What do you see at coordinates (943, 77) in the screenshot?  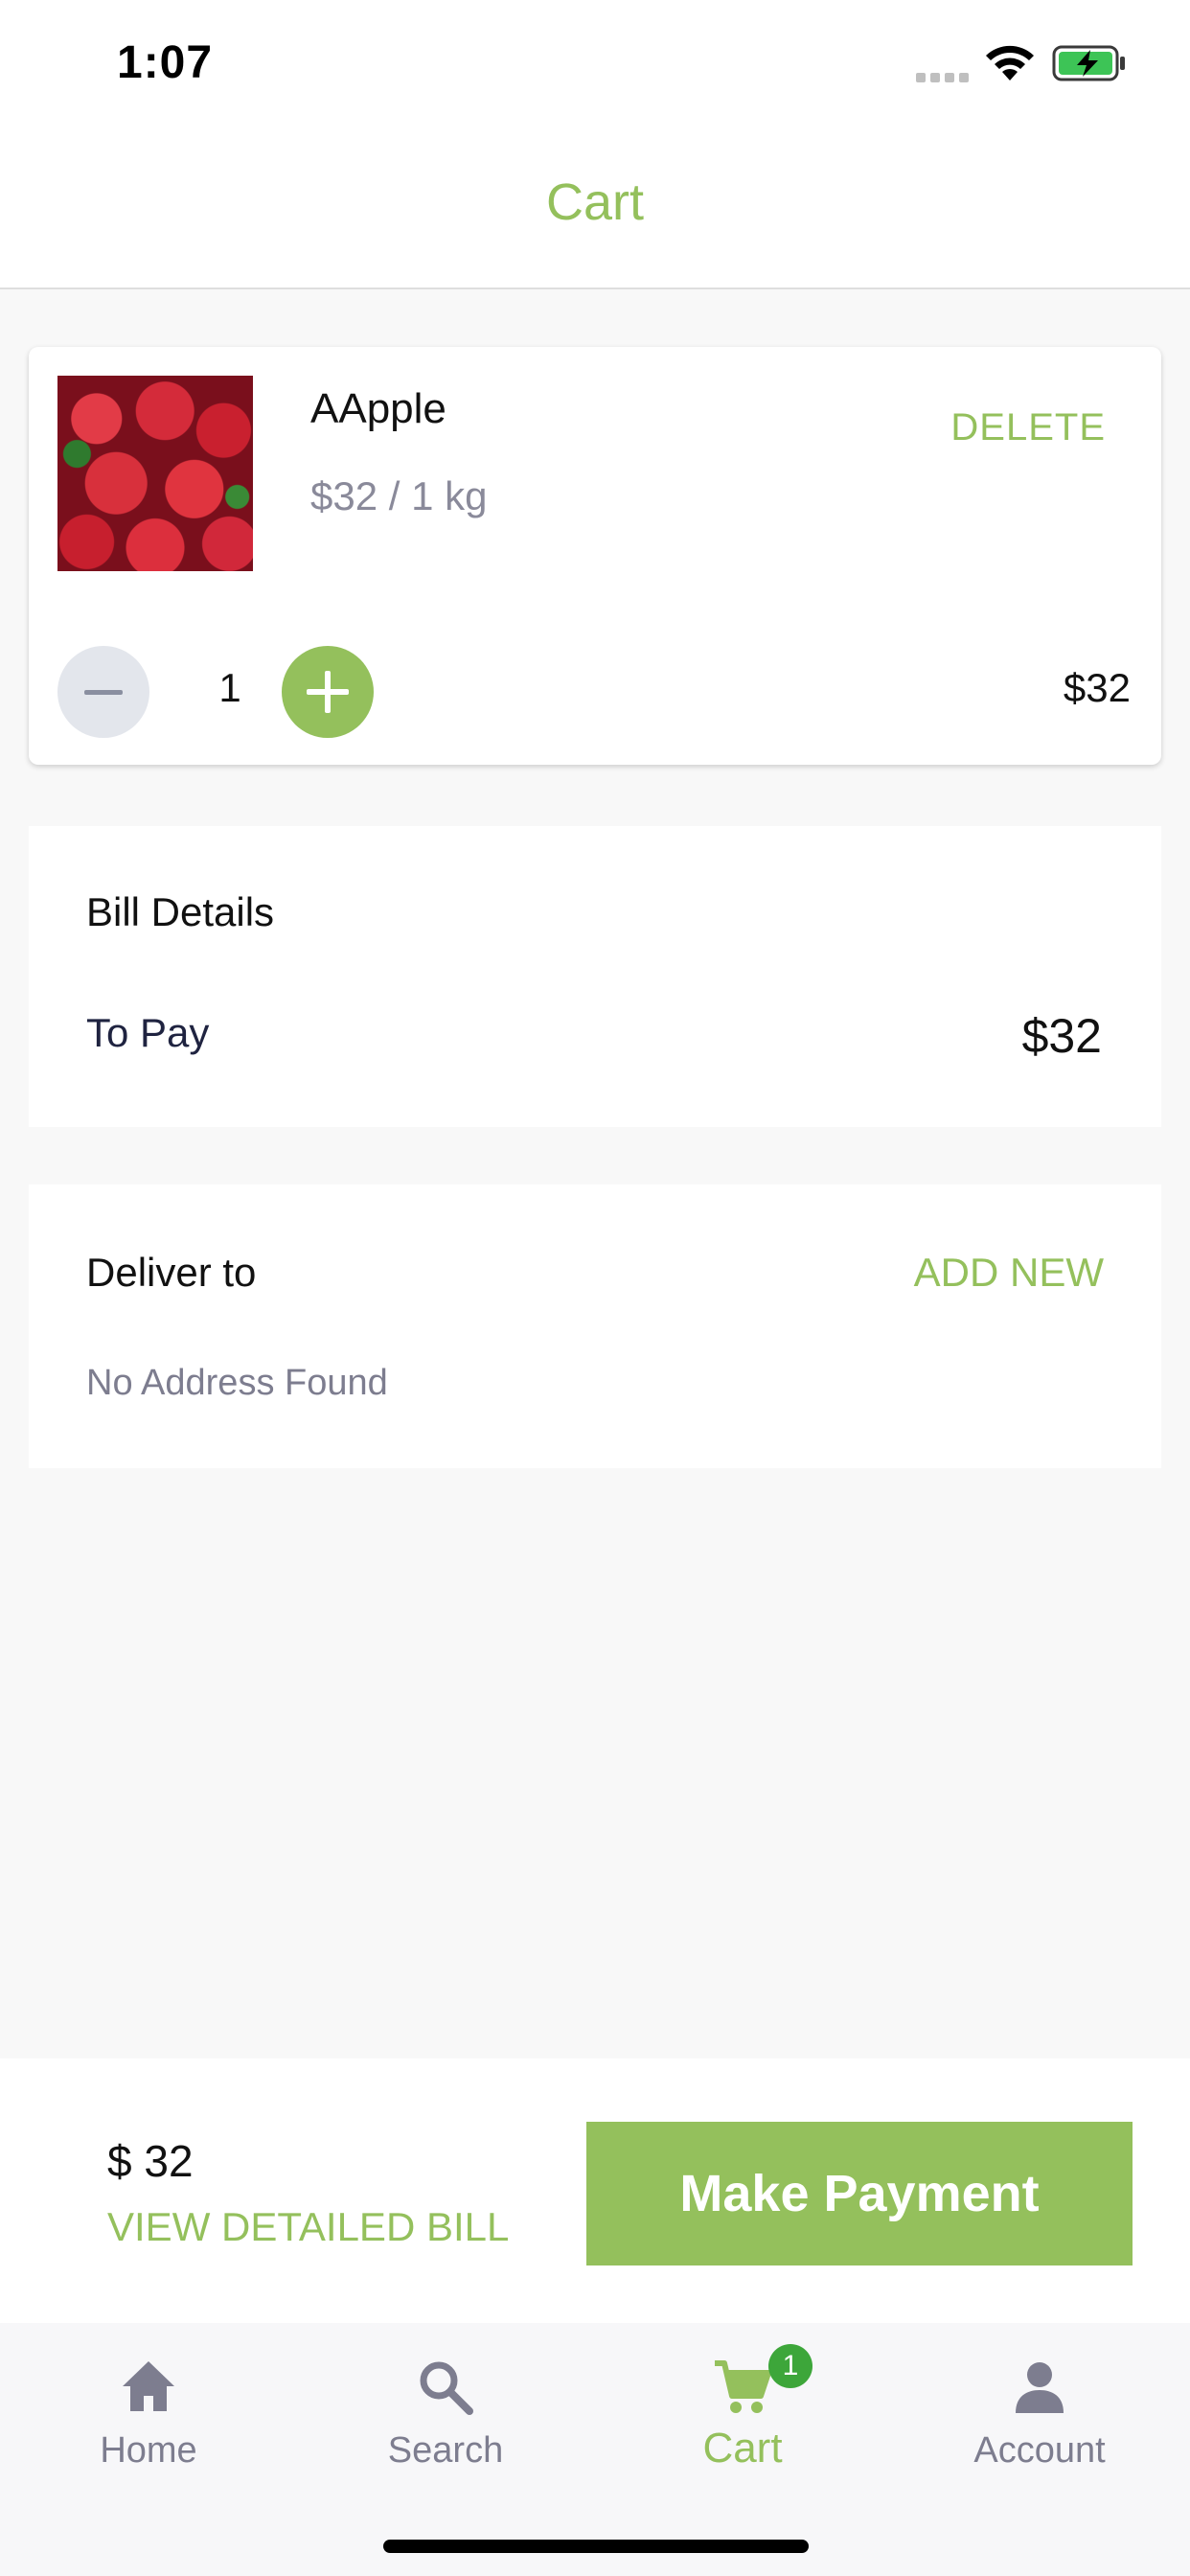 I see `cellular-signal-icon` at bounding box center [943, 77].